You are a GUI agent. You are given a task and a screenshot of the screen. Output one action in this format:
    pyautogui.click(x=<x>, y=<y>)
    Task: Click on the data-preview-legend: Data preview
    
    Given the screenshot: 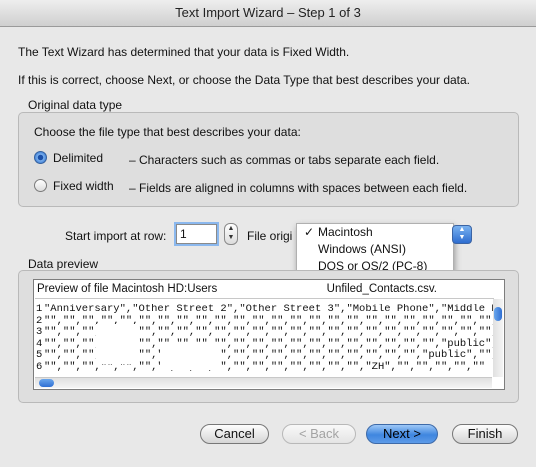 What is the action you would take?
    pyautogui.click(x=63, y=264)
    